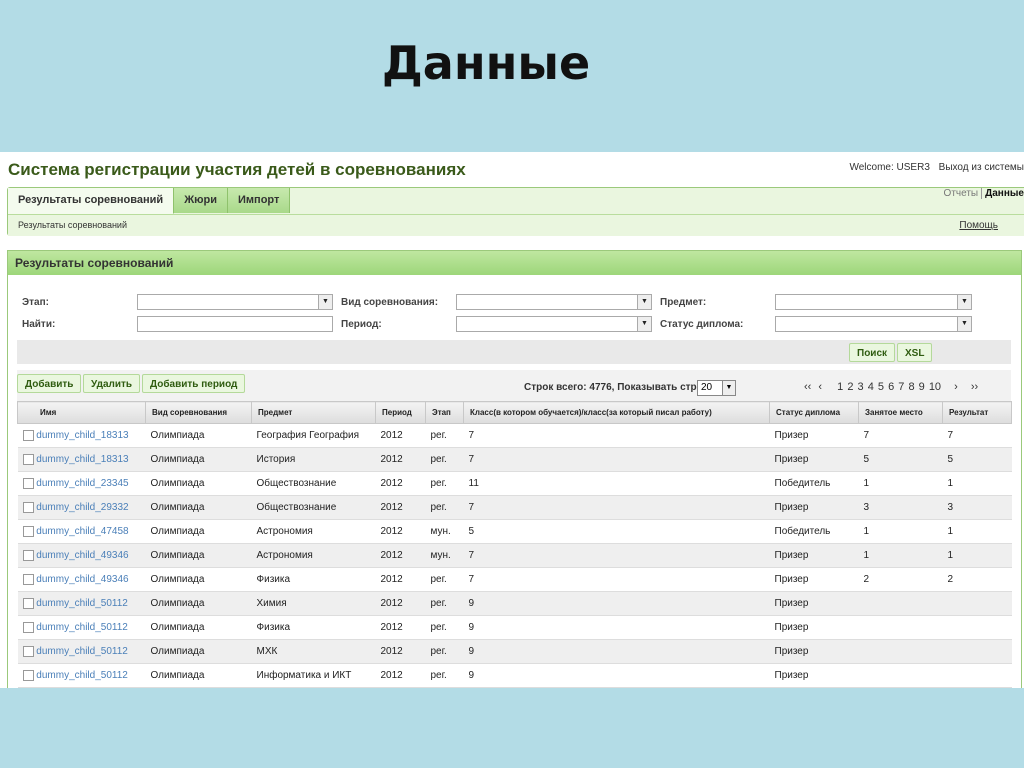  Describe the element at coordinates (840, 387) in the screenshot. I see `page-1: 1` at that location.